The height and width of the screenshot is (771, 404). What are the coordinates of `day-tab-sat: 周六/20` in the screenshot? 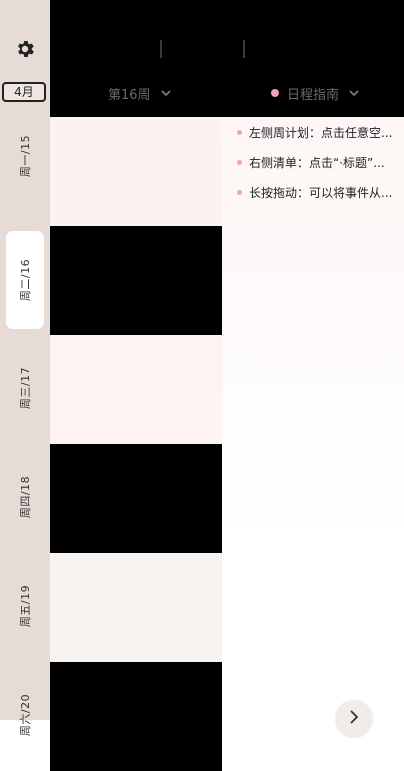 It's located at (25, 715).